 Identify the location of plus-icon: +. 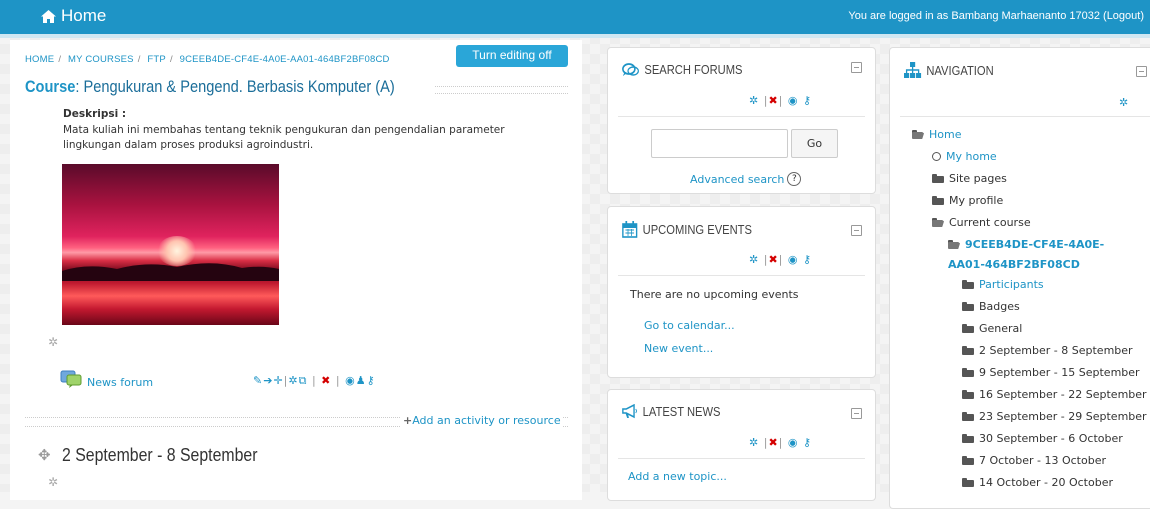
(408, 420).